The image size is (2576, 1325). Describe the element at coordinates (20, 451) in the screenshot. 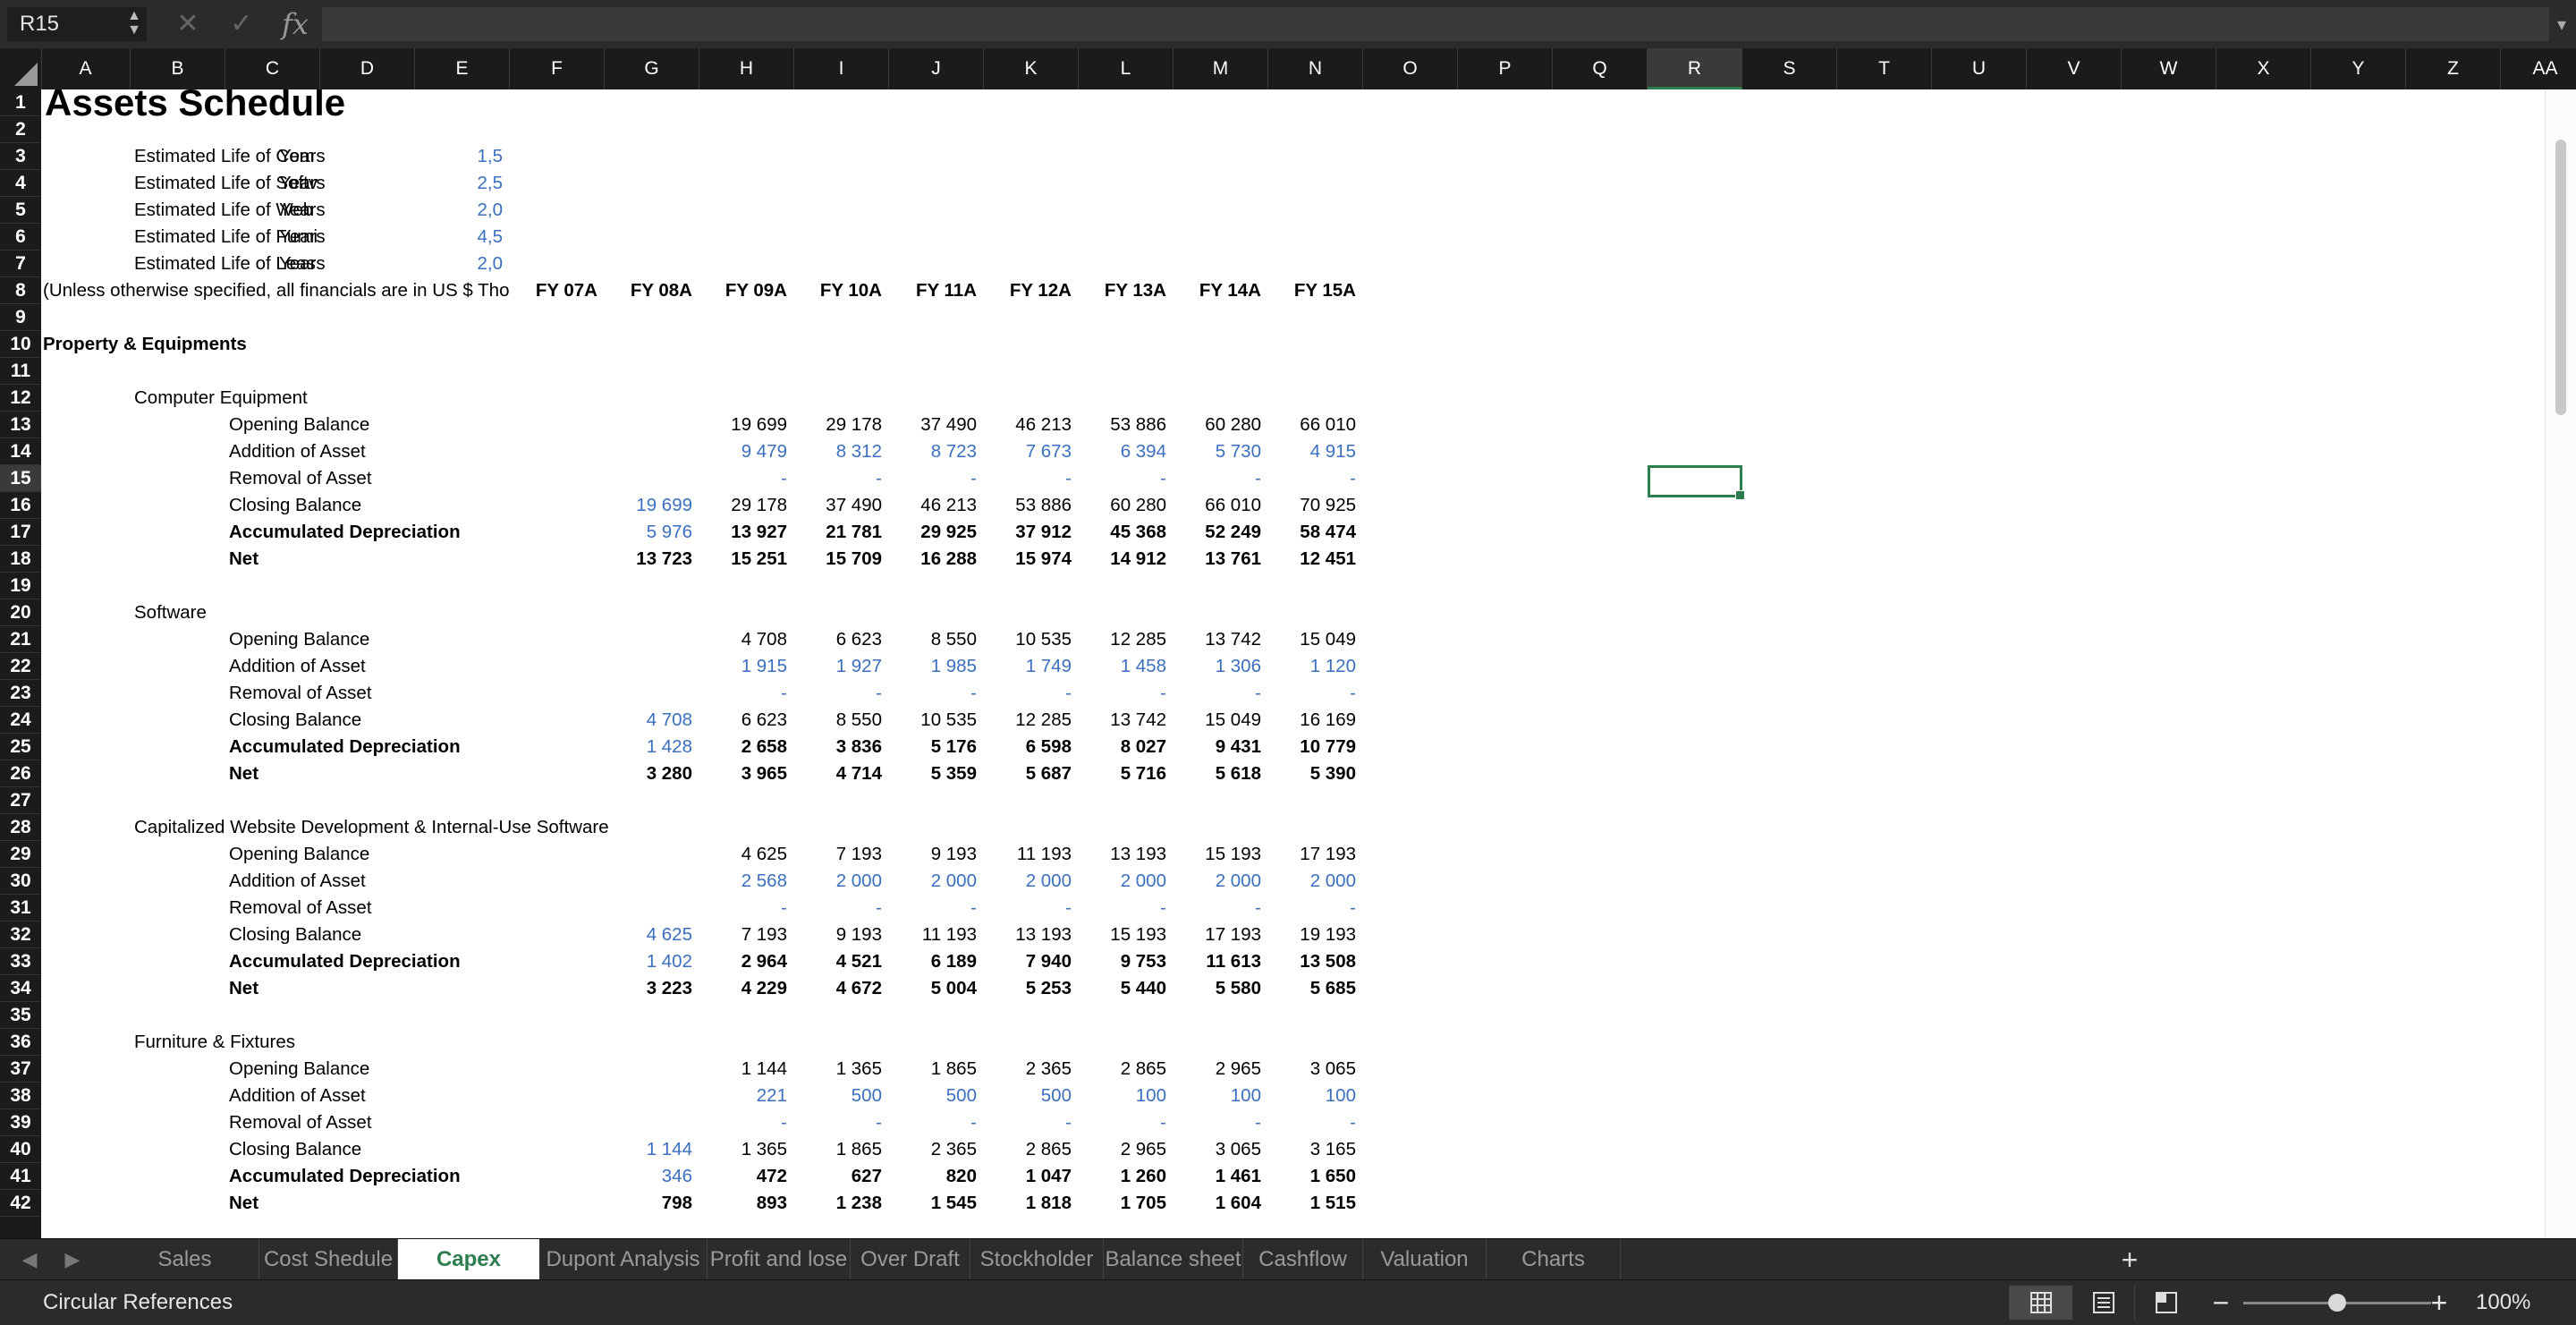

I see `row-header-14: 14` at that location.